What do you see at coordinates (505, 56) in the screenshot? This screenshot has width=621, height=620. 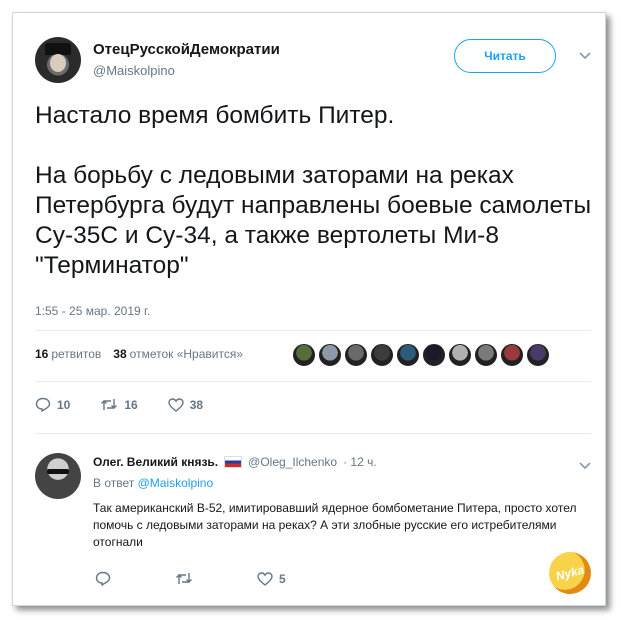 I see `follow-button: Читать` at bounding box center [505, 56].